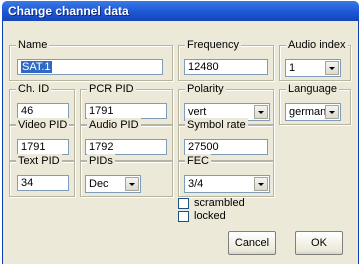  Describe the element at coordinates (33, 147) in the screenshot. I see `video-pid-value: 1791` at that location.